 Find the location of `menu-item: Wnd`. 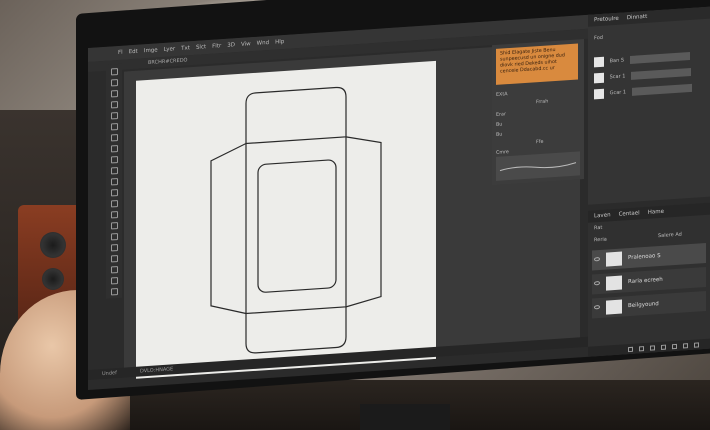

menu-item: Wnd is located at coordinates (263, 43).